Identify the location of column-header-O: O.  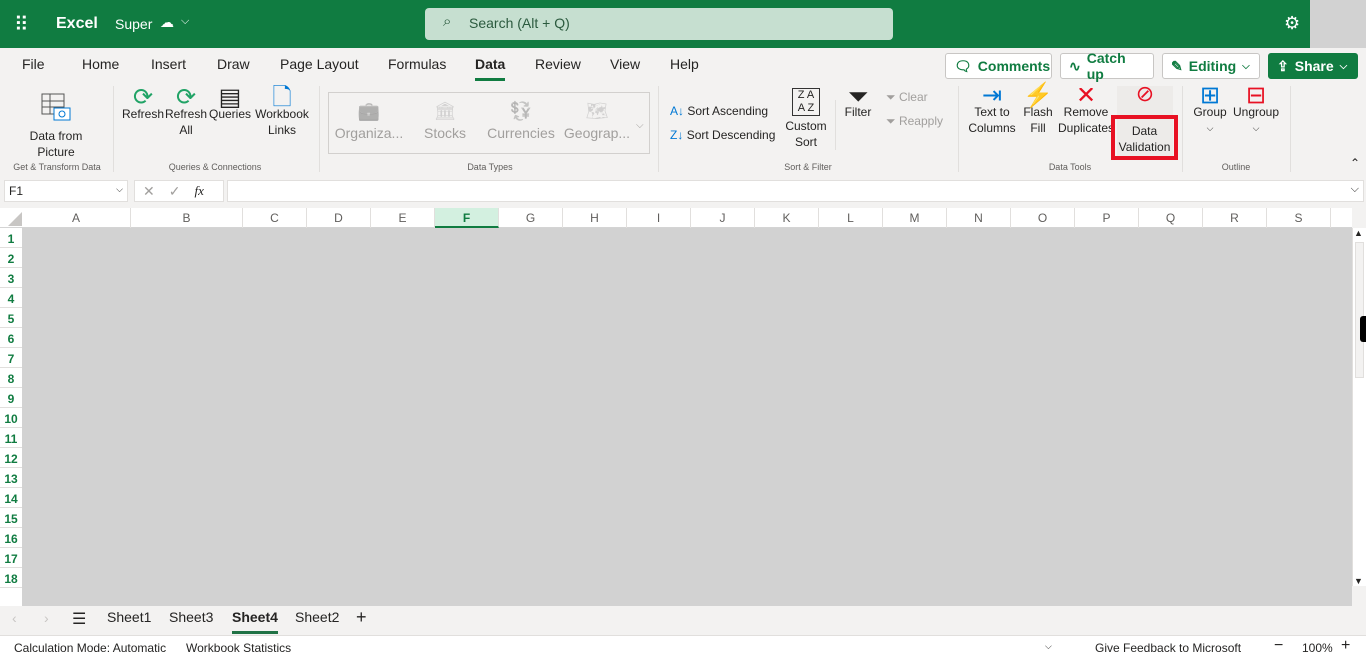
(1043, 218).